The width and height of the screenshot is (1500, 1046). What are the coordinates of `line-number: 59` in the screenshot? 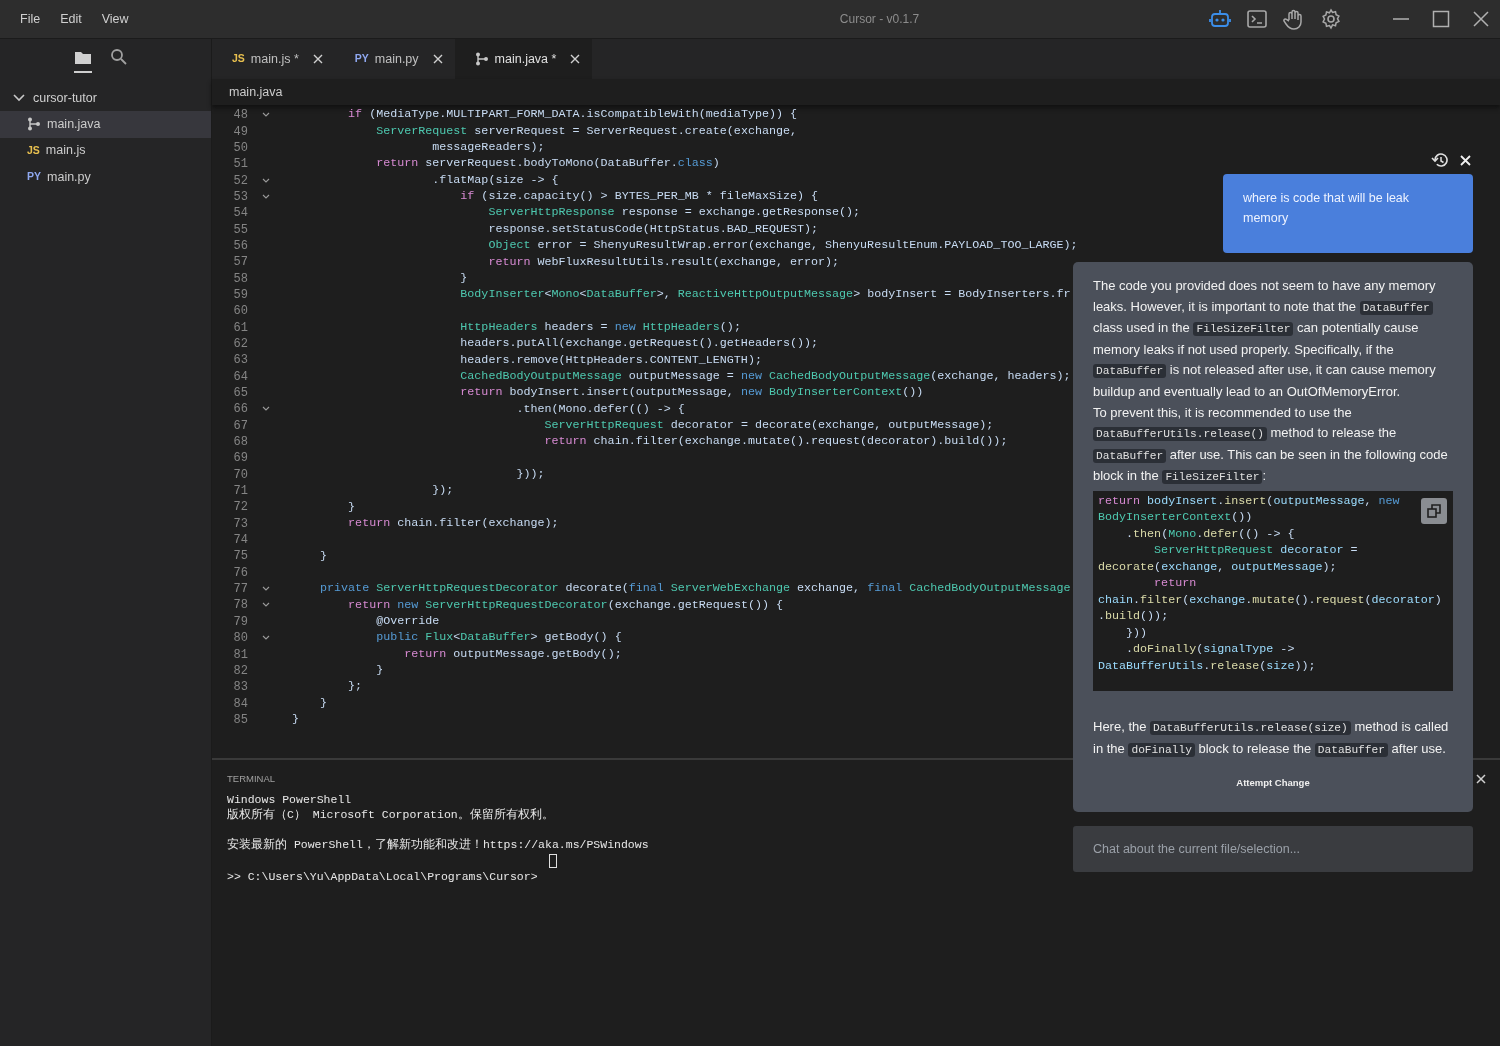 It's located at (240, 295).